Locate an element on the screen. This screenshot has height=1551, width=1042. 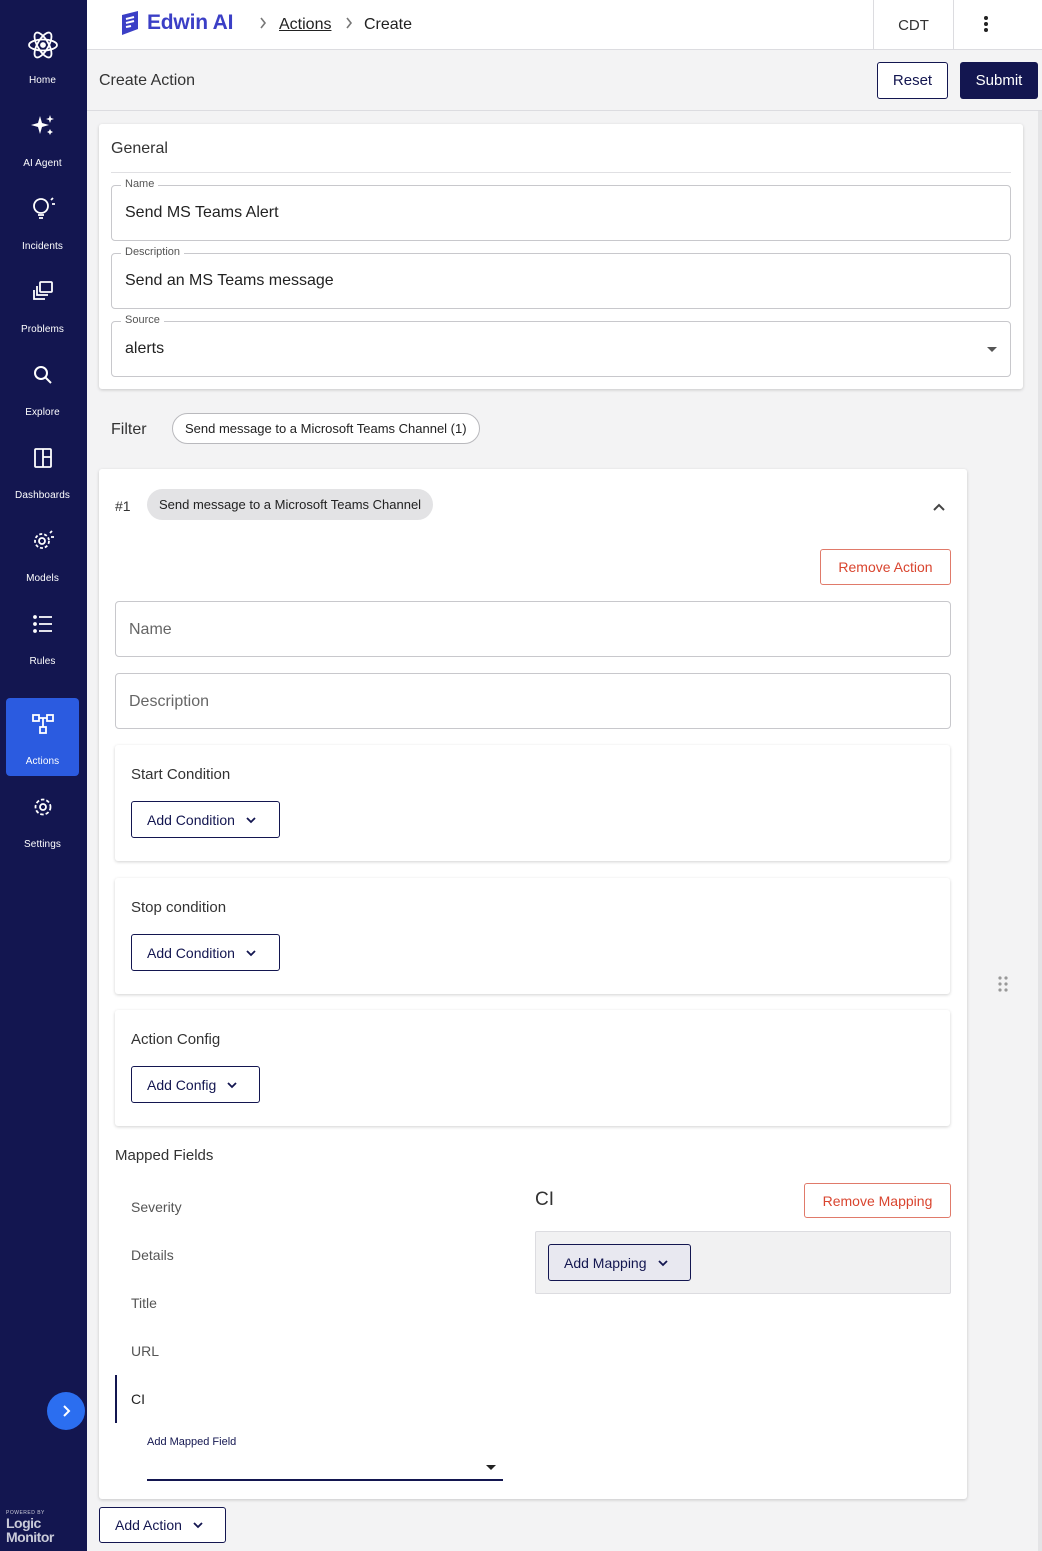
stack-icon is located at coordinates (42, 290).